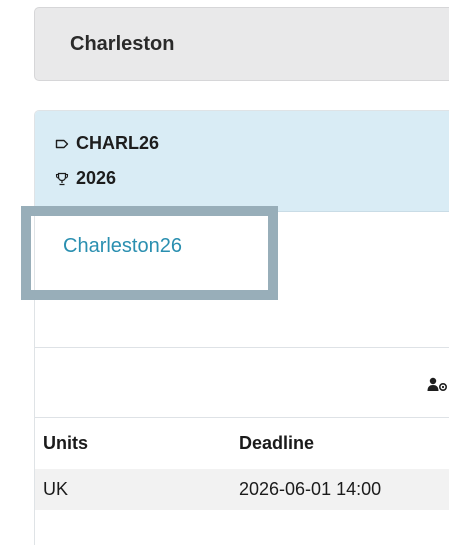 Image resolution: width=449 pixels, height=545 pixels. I want to click on trophy-icon, so click(62, 178).